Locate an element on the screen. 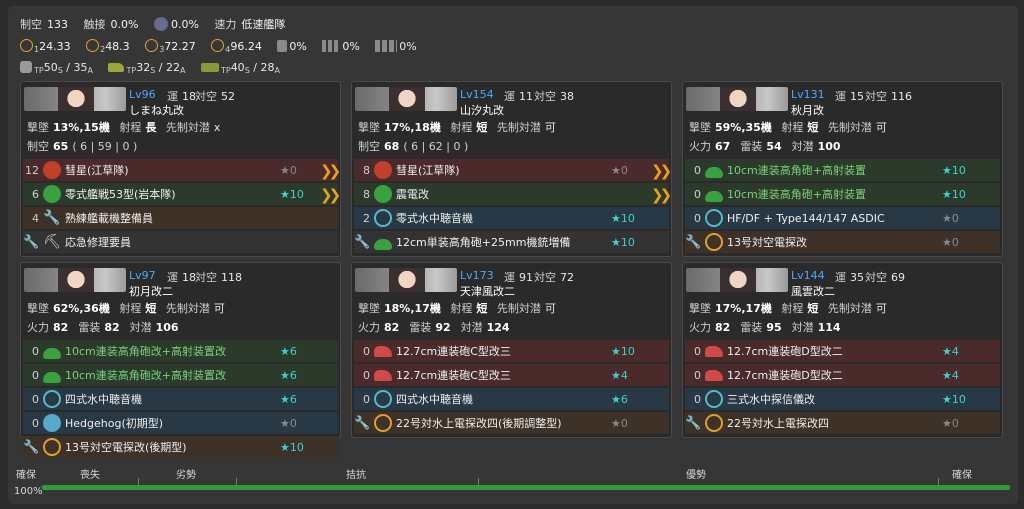 The image size is (1024, 509). los-icon is located at coordinates (152, 45).